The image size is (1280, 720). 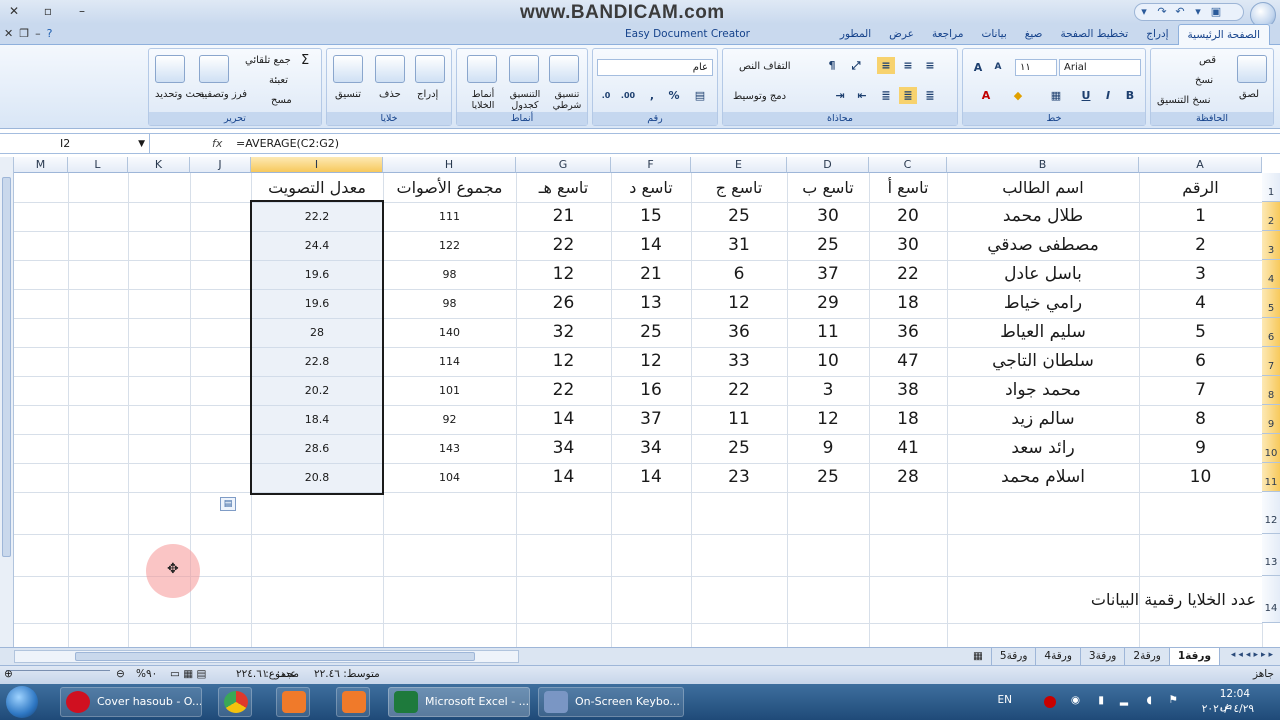 I want to click on cell-c7: 47, so click(x=908, y=361).